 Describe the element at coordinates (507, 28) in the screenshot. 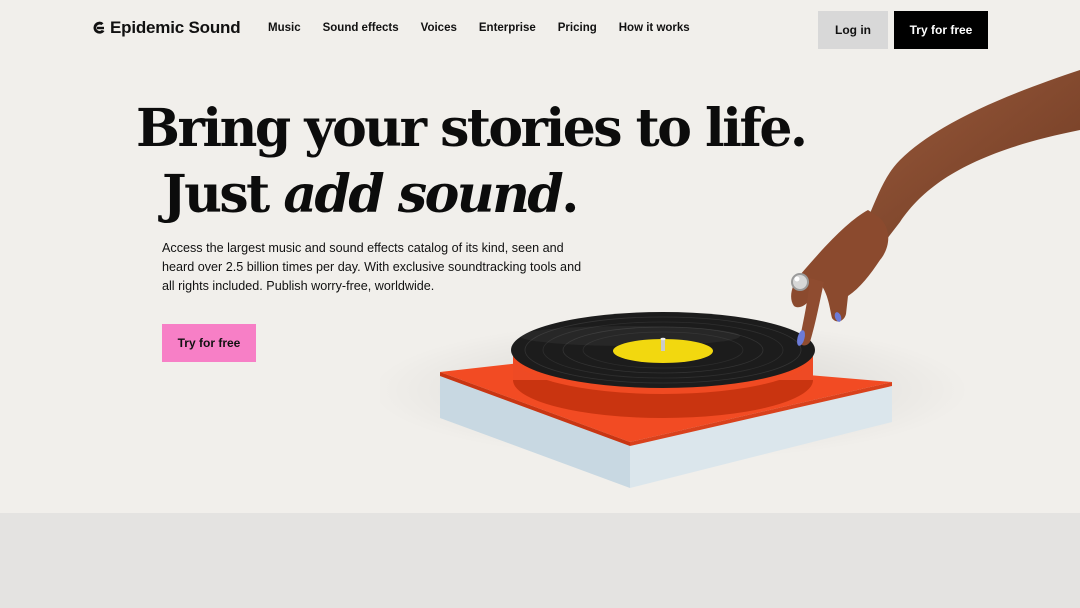

I see `nav-item-enterprise: Enterprise` at that location.